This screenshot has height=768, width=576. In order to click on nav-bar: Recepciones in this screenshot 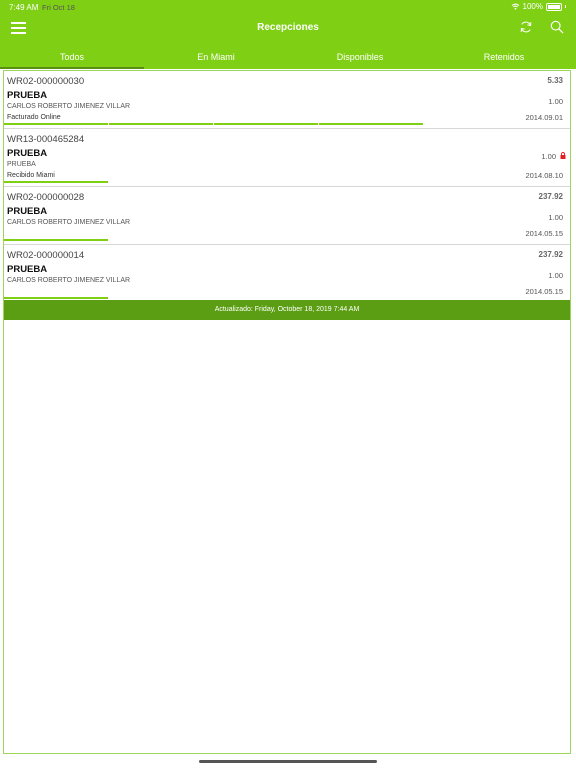, I will do `click(288, 28)`.